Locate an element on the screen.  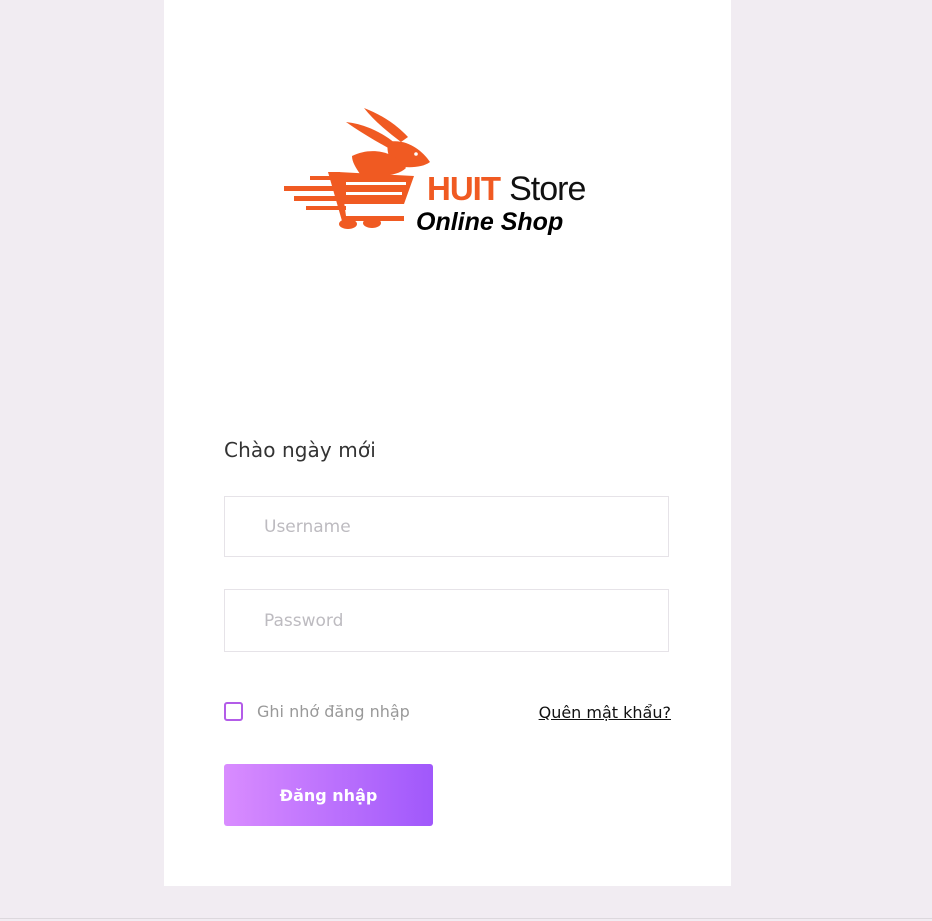
login-button: Đăng nhập is located at coordinates (328, 795).